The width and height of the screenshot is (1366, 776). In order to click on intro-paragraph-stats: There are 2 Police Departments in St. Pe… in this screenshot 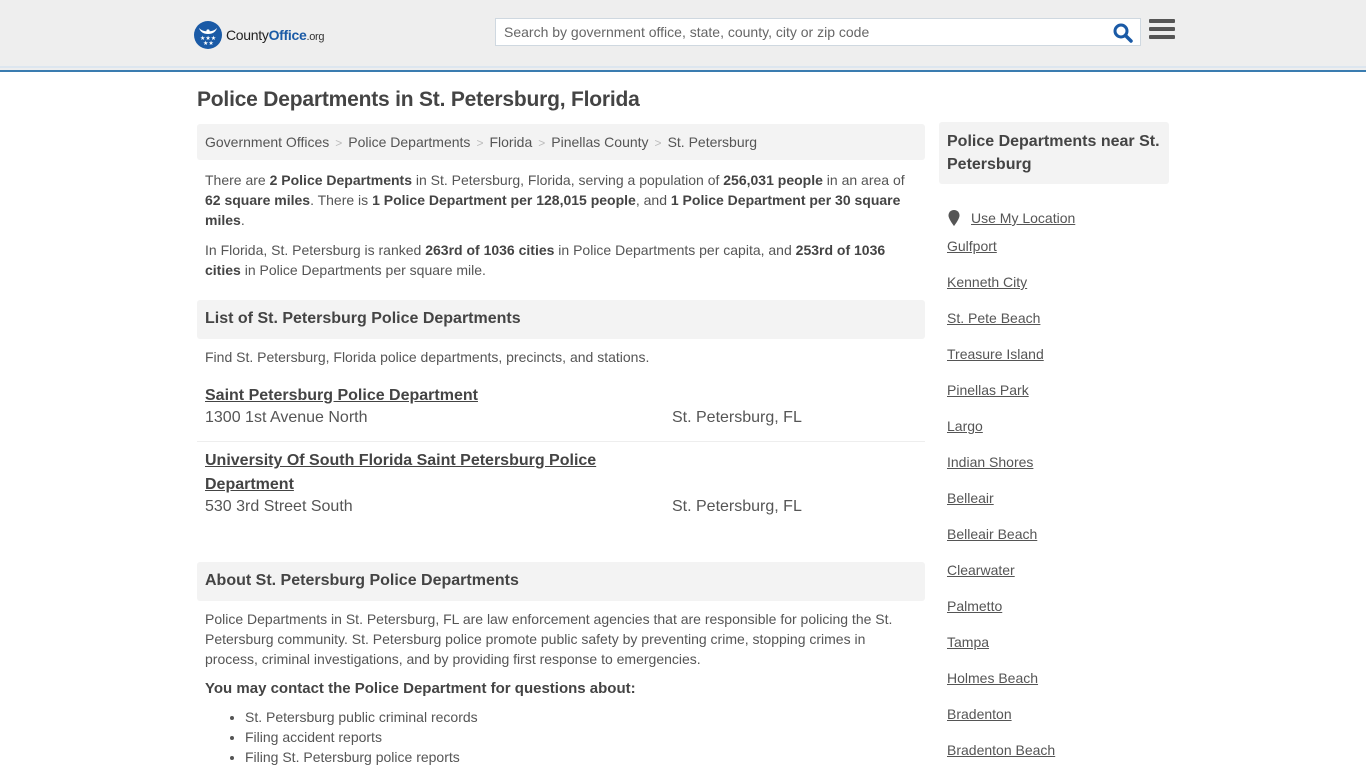, I will do `click(555, 200)`.